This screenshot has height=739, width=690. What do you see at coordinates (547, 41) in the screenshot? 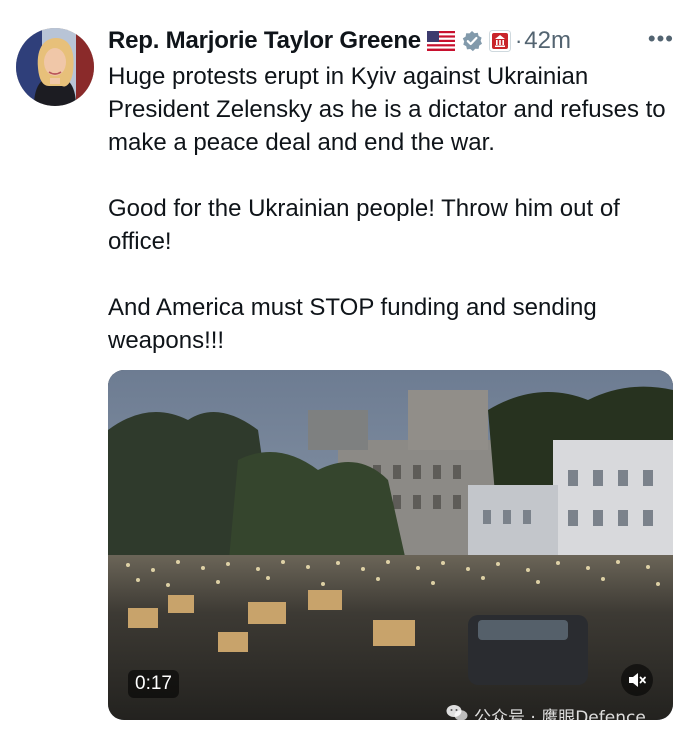
I see `timestamp: 42m` at bounding box center [547, 41].